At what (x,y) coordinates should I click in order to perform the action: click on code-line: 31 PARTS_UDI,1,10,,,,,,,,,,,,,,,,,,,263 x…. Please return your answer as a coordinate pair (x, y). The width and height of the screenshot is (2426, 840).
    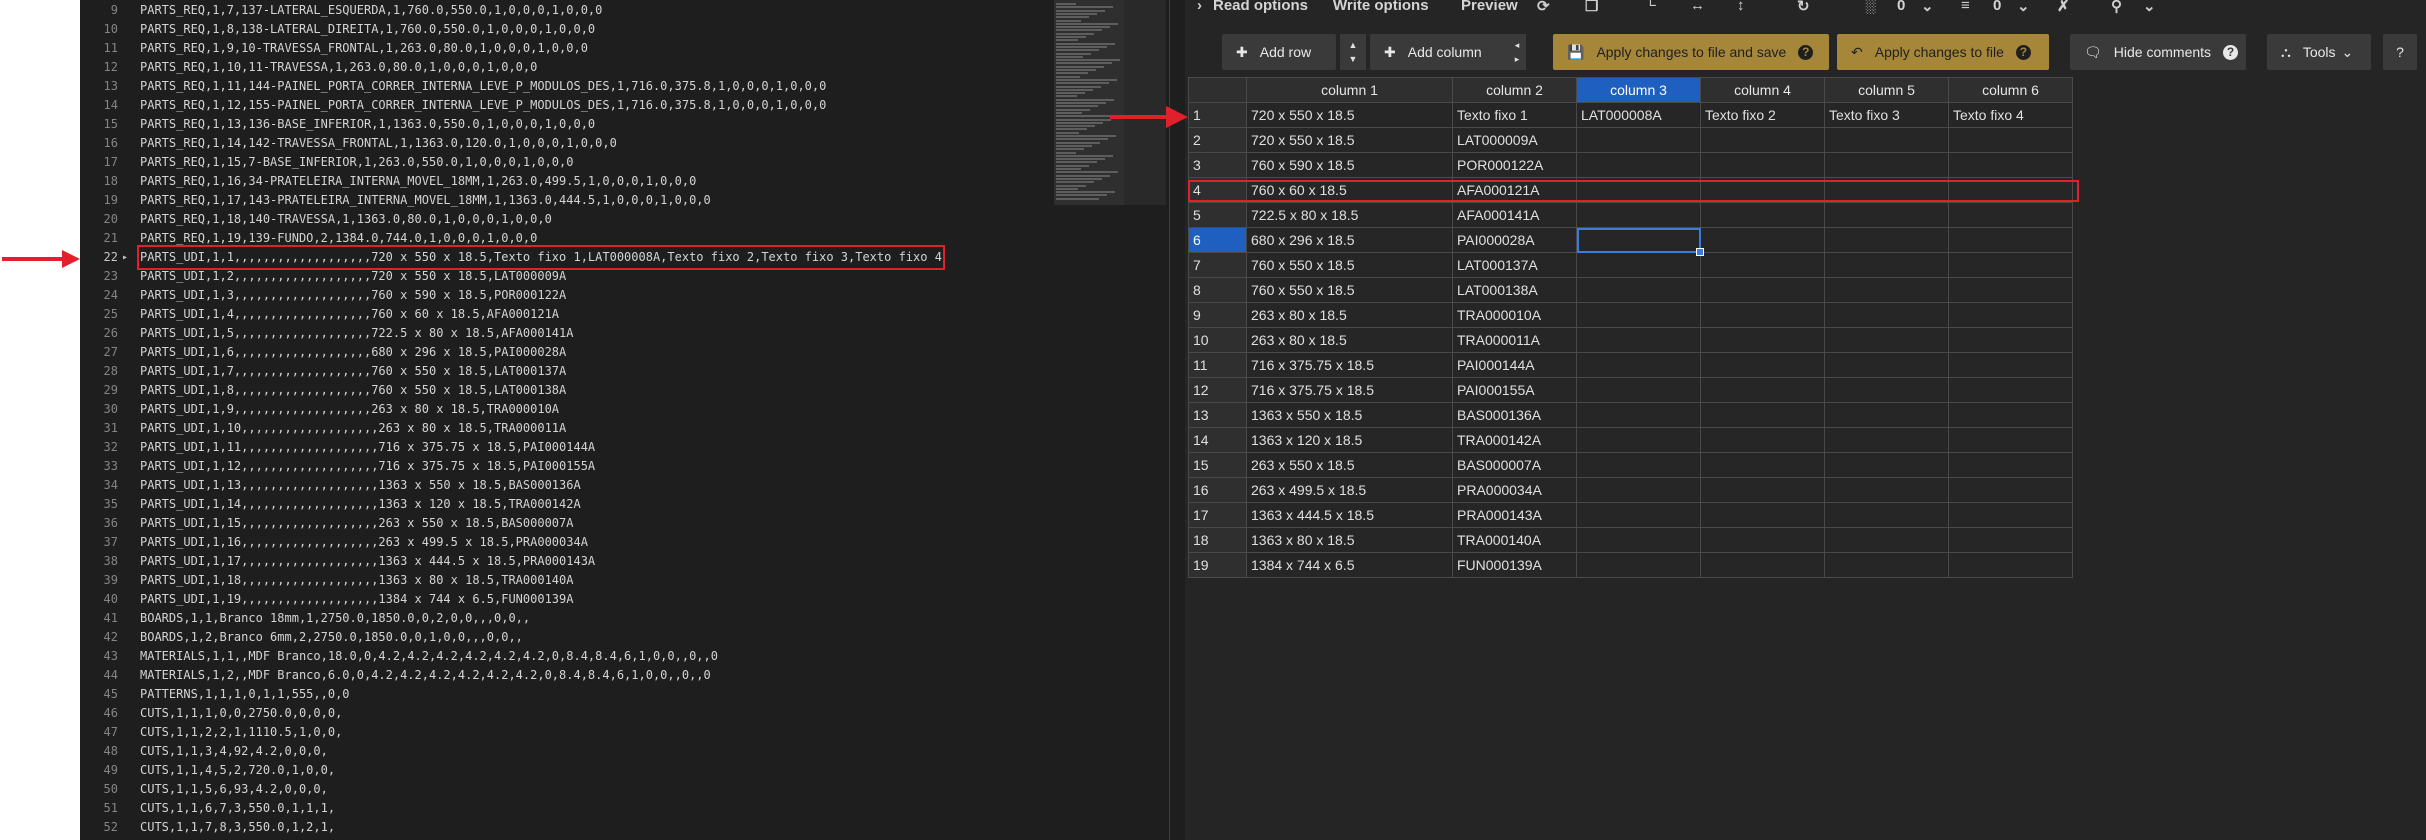
    Looking at the image, I should click on (624, 428).